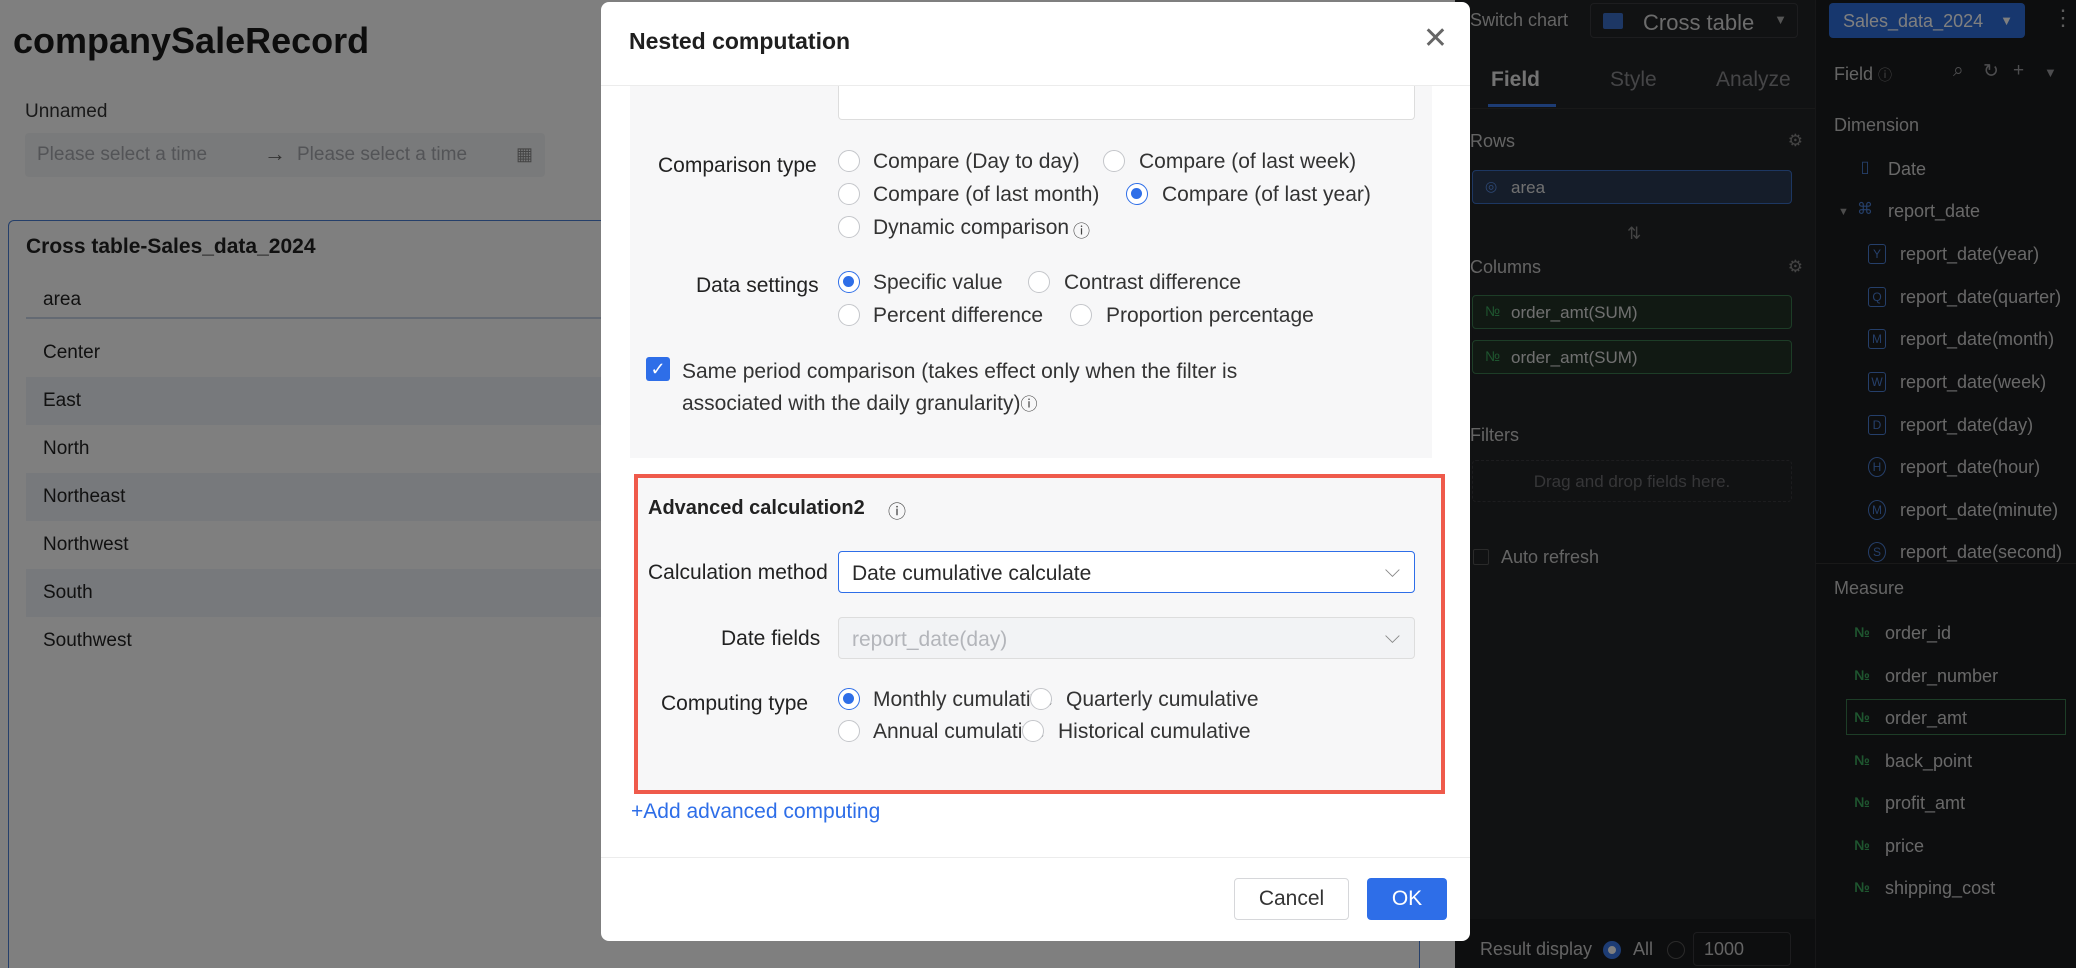  I want to click on ok-button: OK, so click(1407, 899).